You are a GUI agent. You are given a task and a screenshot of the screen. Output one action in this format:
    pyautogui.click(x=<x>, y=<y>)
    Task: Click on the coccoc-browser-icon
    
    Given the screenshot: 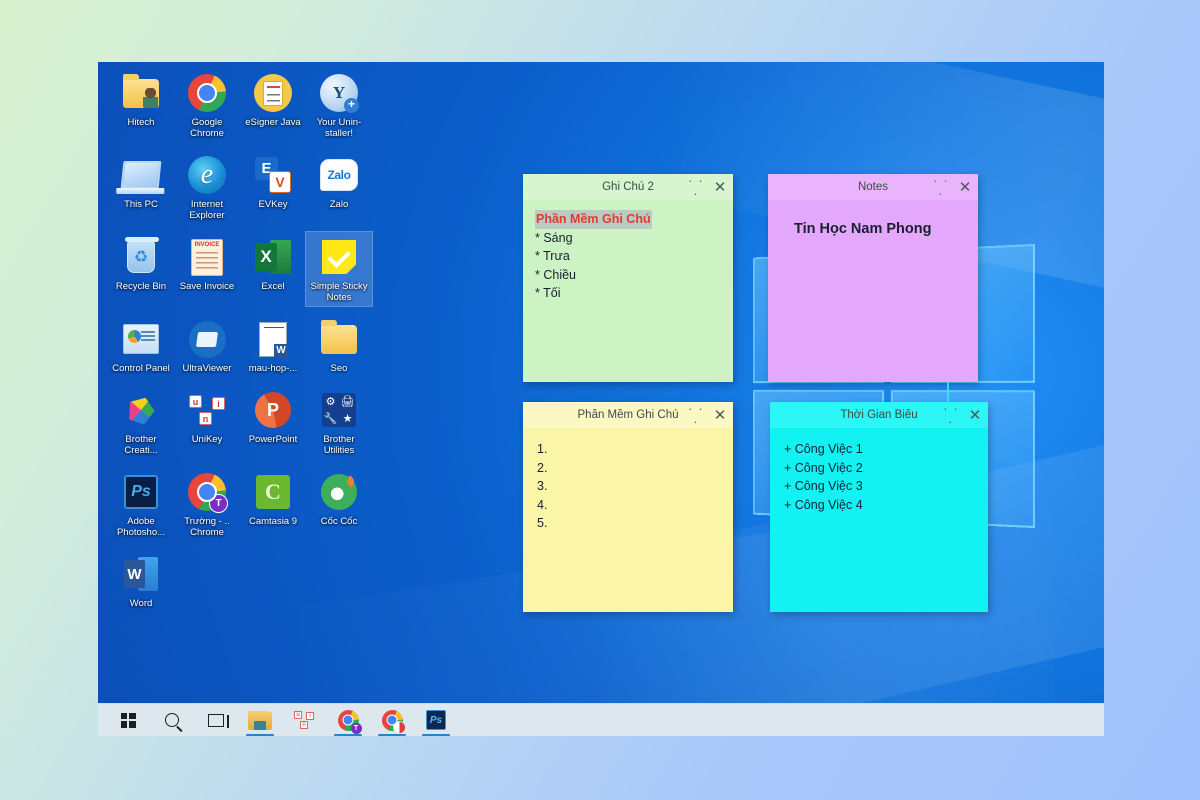 What is the action you would take?
    pyautogui.click(x=339, y=492)
    